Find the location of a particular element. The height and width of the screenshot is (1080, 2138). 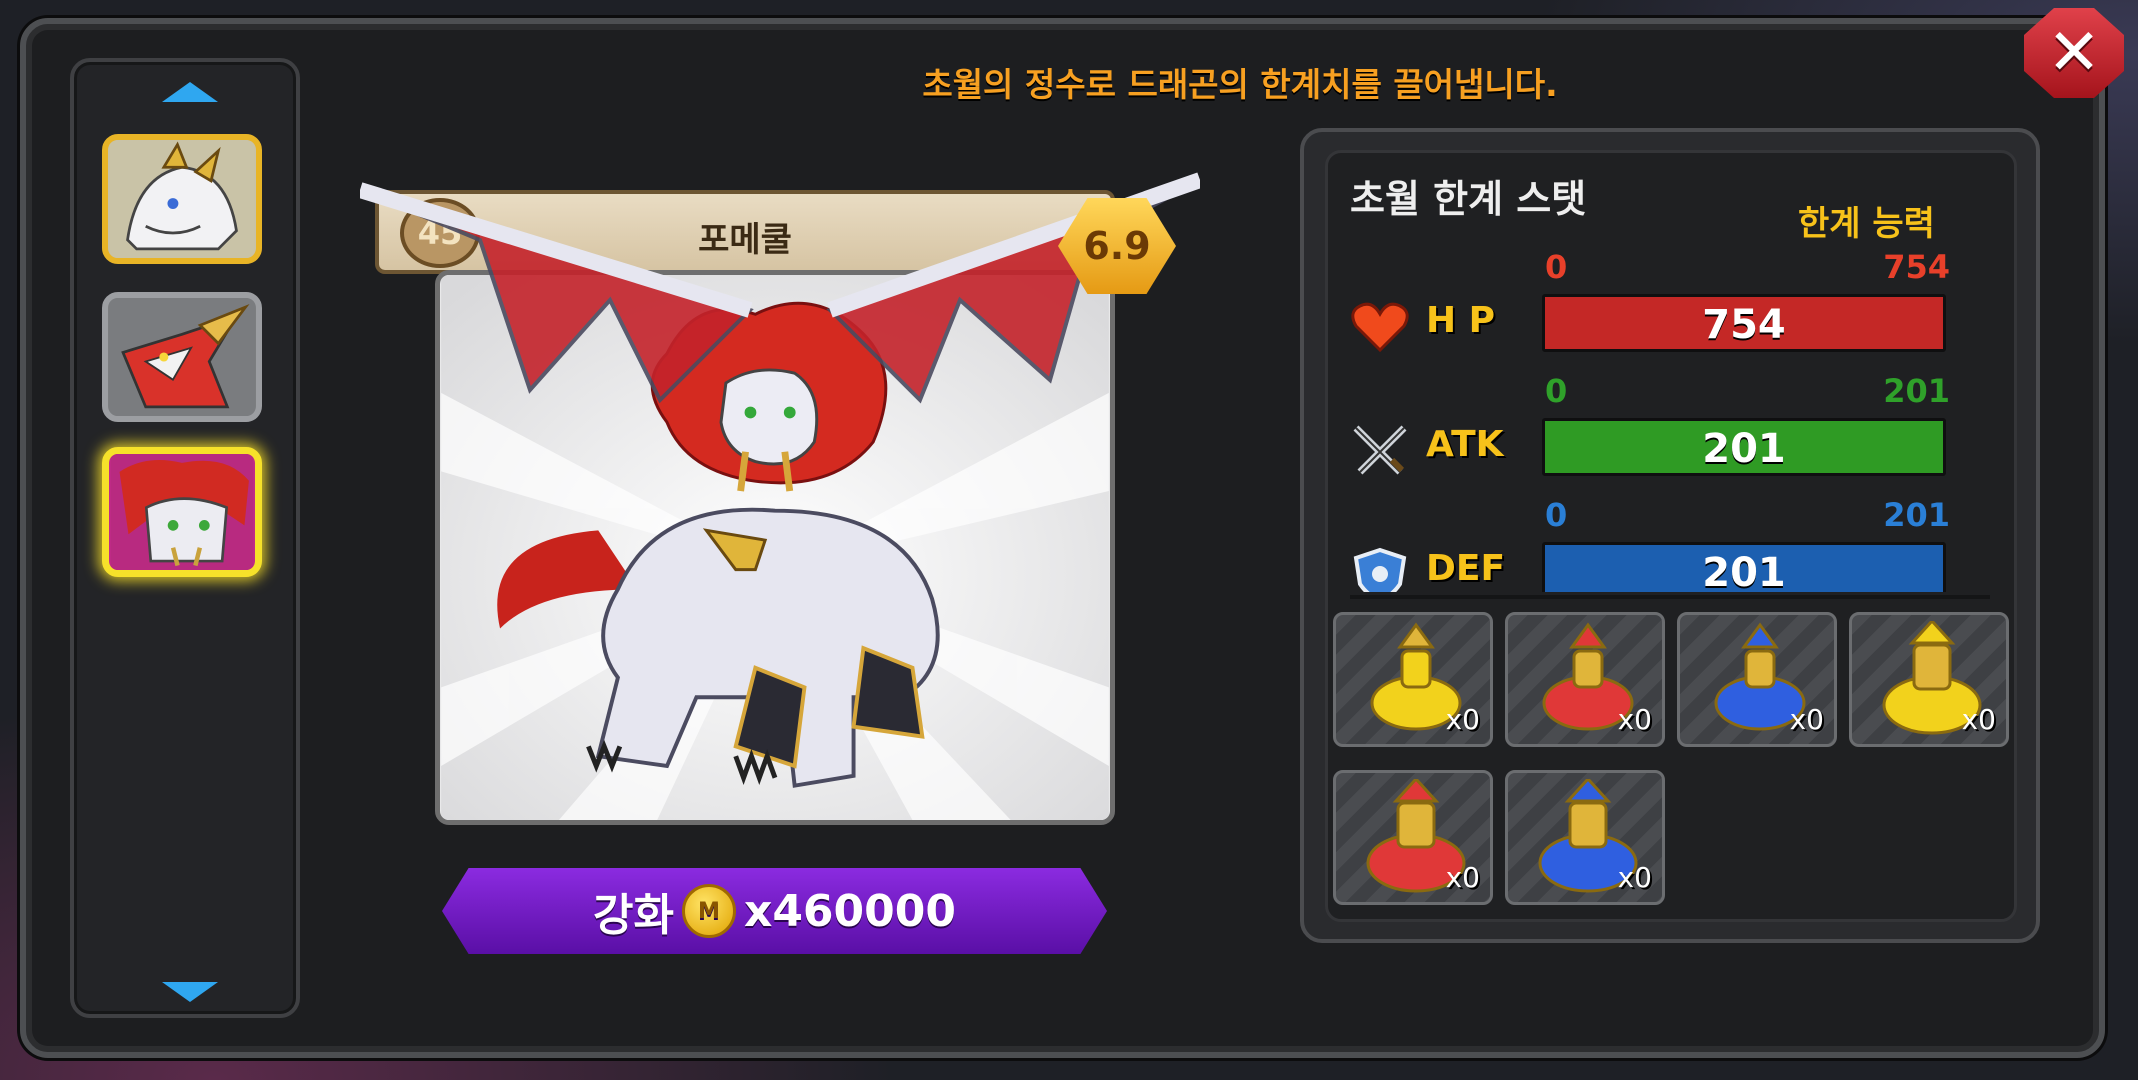

stat-row-atk: 0 201 ATK 201 is located at coordinates (1650, 432).